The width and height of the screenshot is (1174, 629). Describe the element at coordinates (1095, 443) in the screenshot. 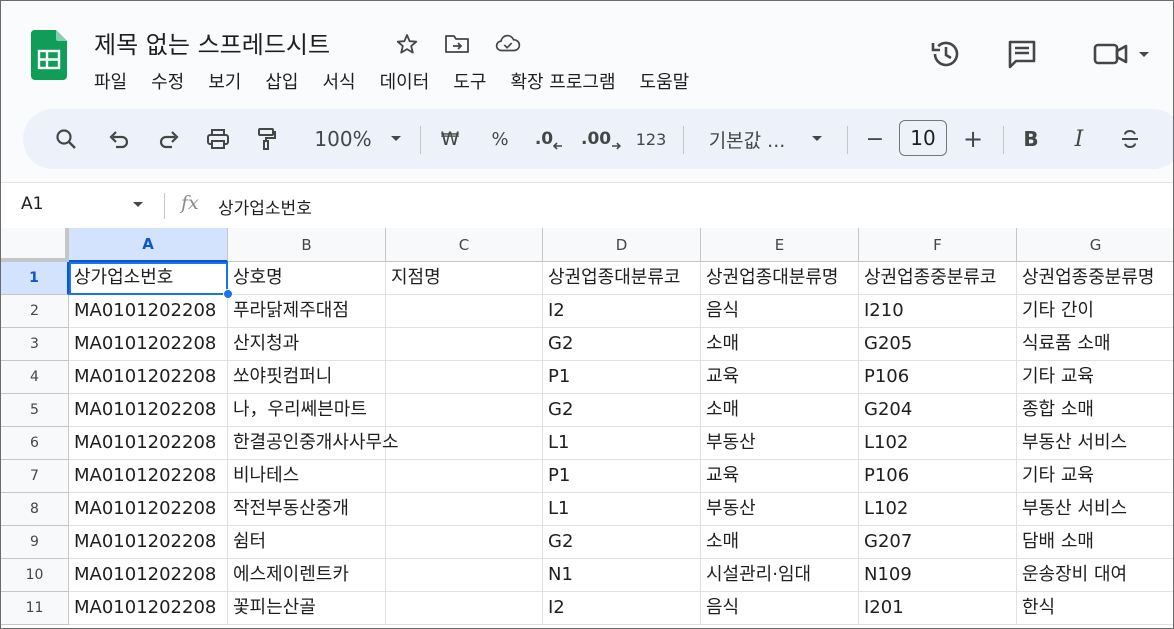

I see `cell-g6: 부동산 서비스` at that location.